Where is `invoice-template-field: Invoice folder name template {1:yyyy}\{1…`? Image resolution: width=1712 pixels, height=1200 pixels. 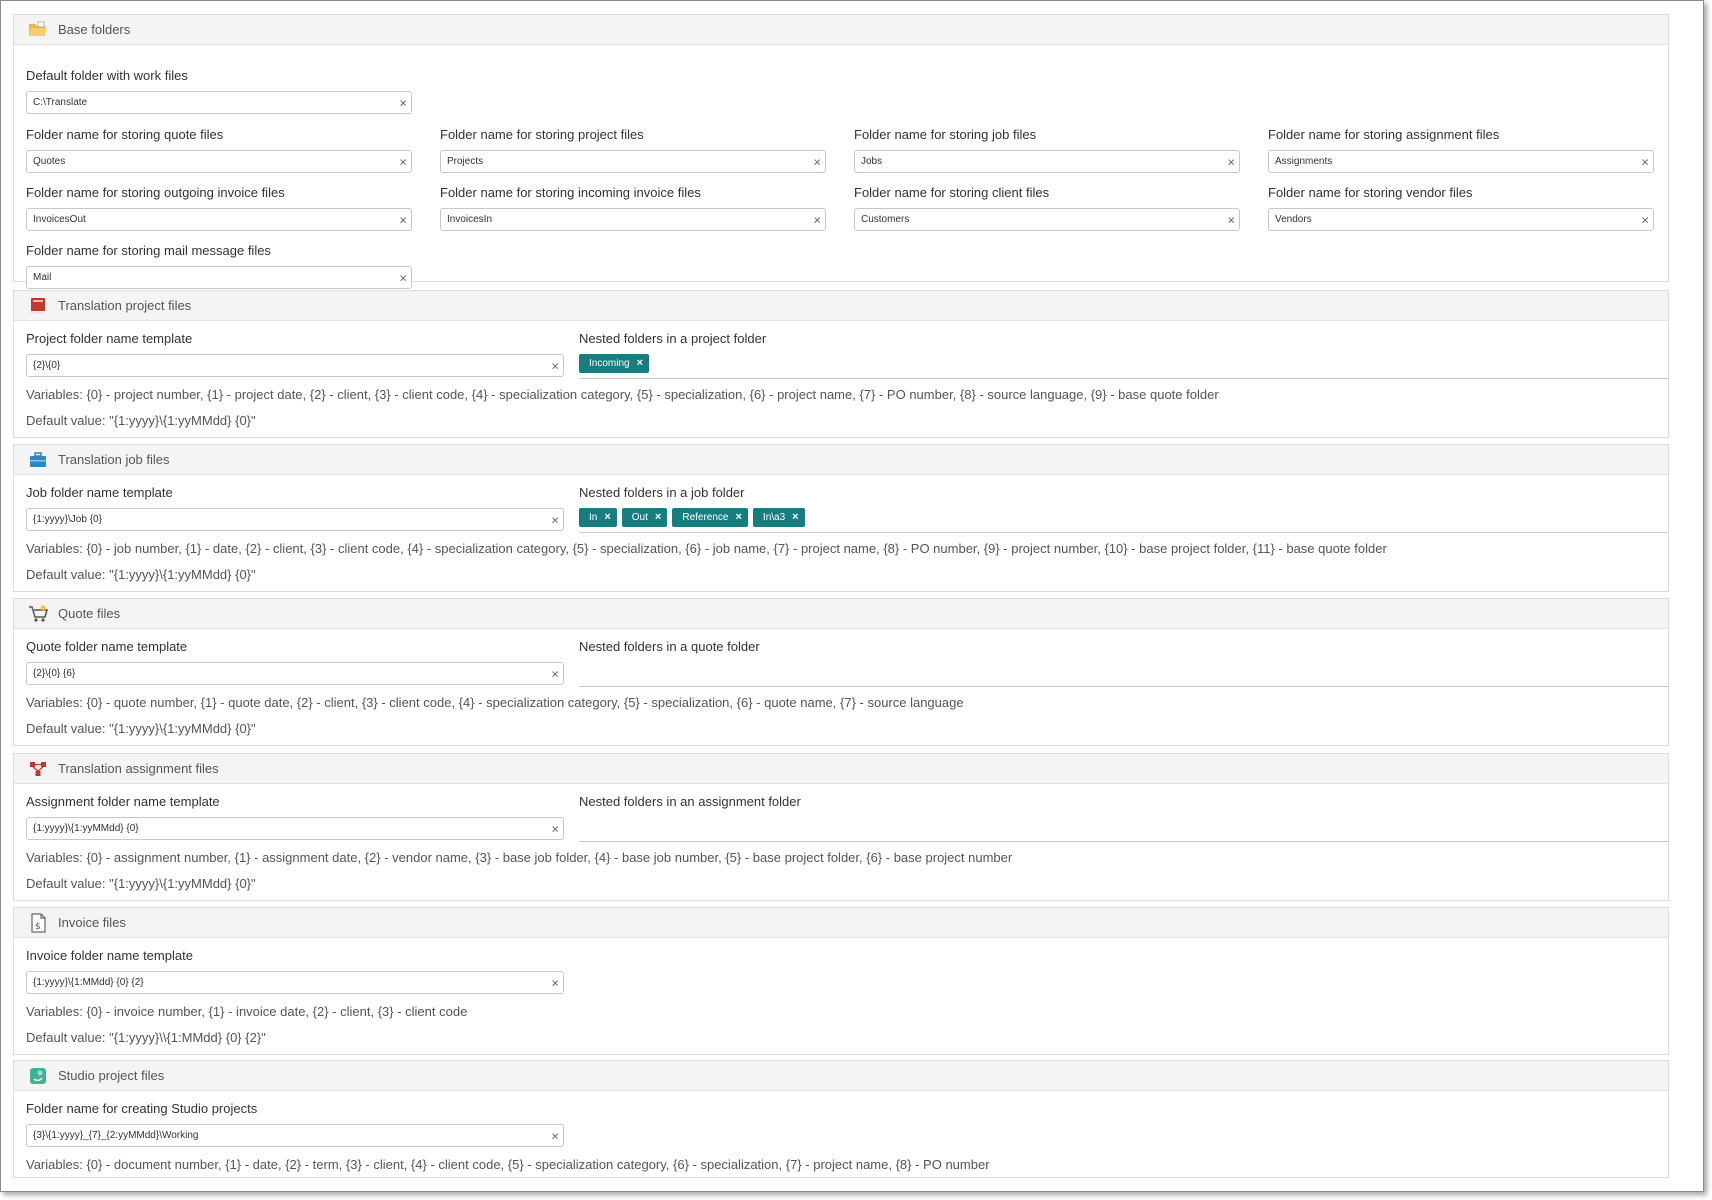
invoice-template-field: Invoice folder name template {1:yyyy}\{1… is located at coordinates (295, 970).